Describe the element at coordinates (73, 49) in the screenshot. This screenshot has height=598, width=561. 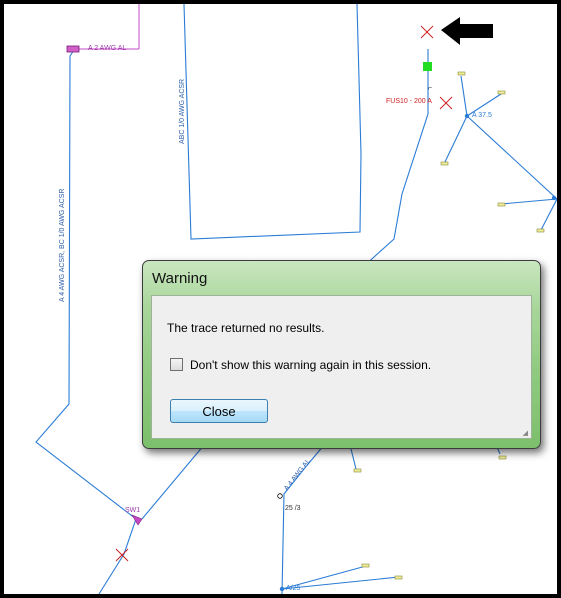
I see `transformer-symbol` at that location.